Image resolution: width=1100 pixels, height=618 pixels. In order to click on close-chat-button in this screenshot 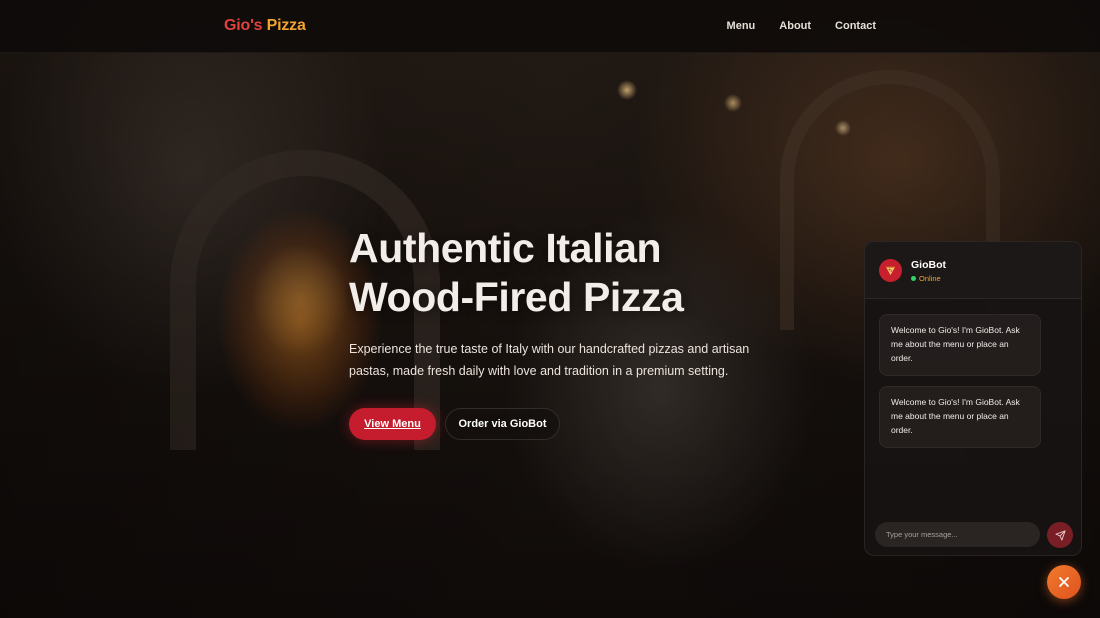, I will do `click(1064, 582)`.